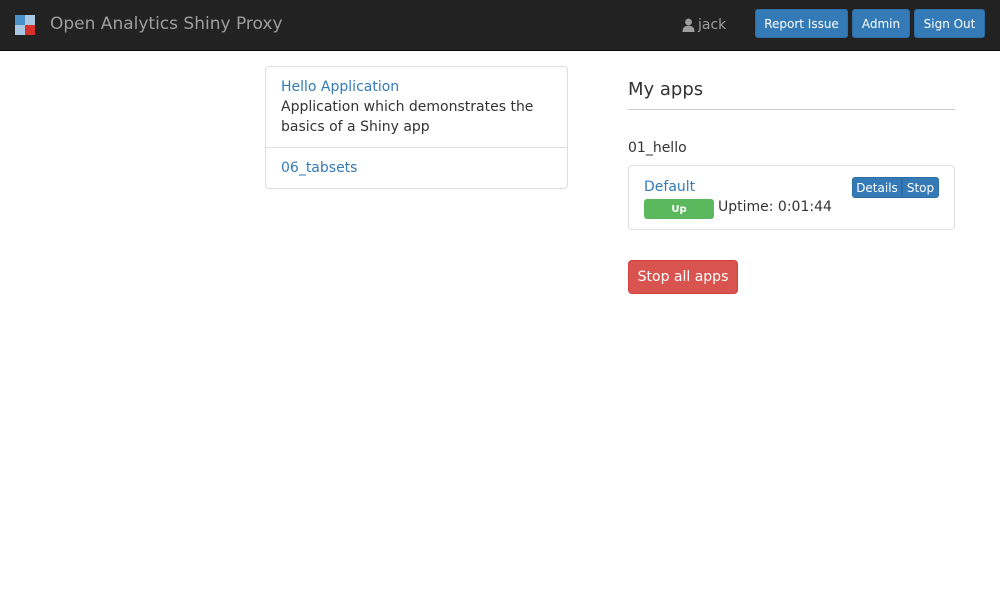 The width and height of the screenshot is (1000, 600). I want to click on app-link-hello-application: Hello Application, so click(416, 87).